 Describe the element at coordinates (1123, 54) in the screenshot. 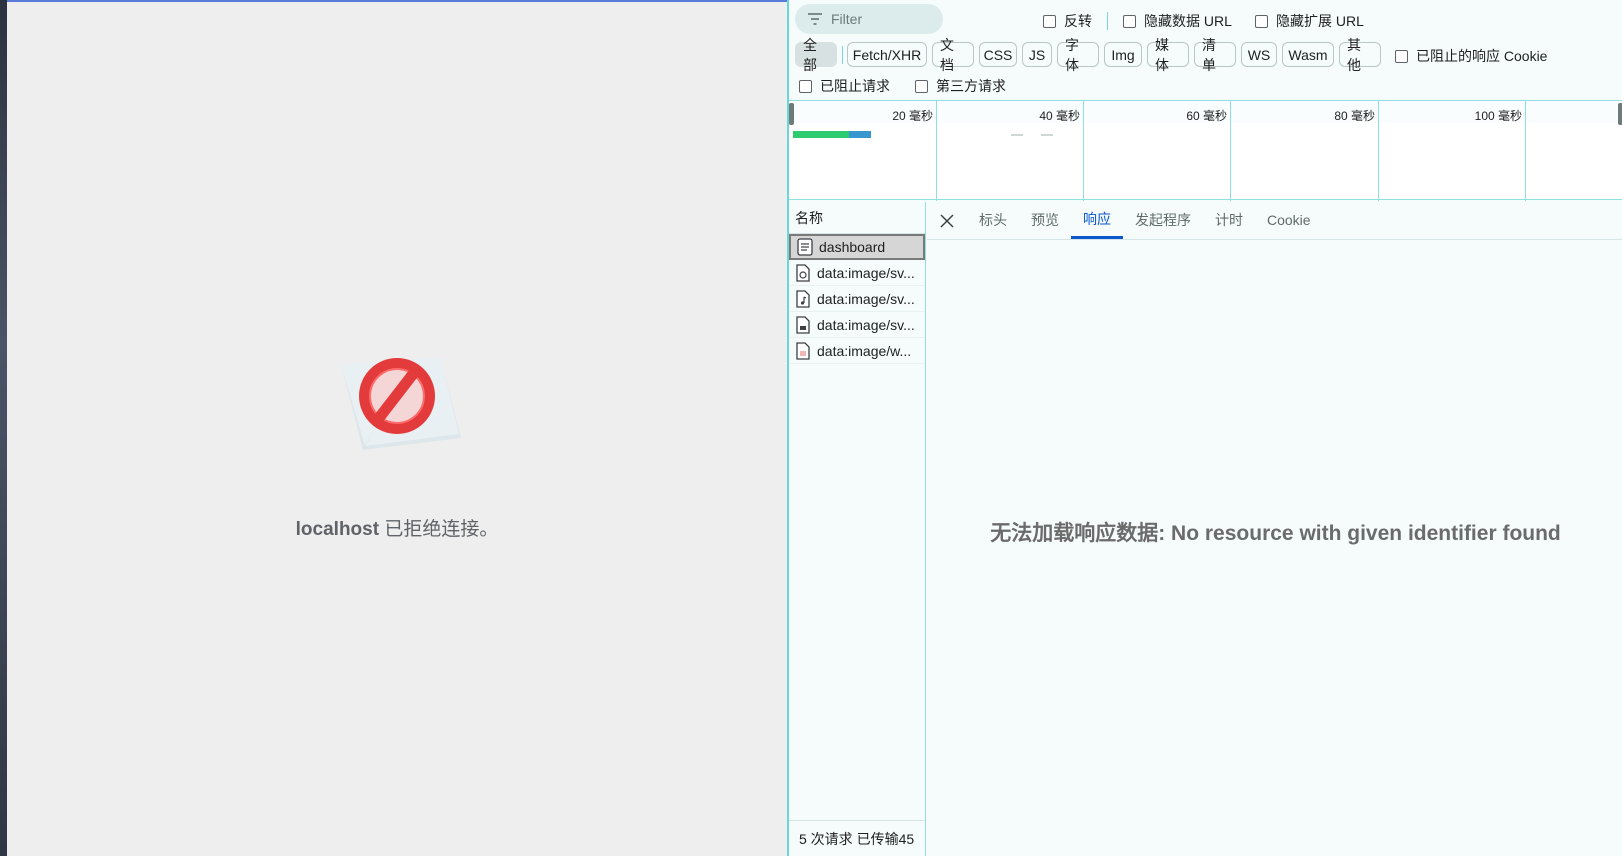

I see `filter-chip-img: Img` at that location.